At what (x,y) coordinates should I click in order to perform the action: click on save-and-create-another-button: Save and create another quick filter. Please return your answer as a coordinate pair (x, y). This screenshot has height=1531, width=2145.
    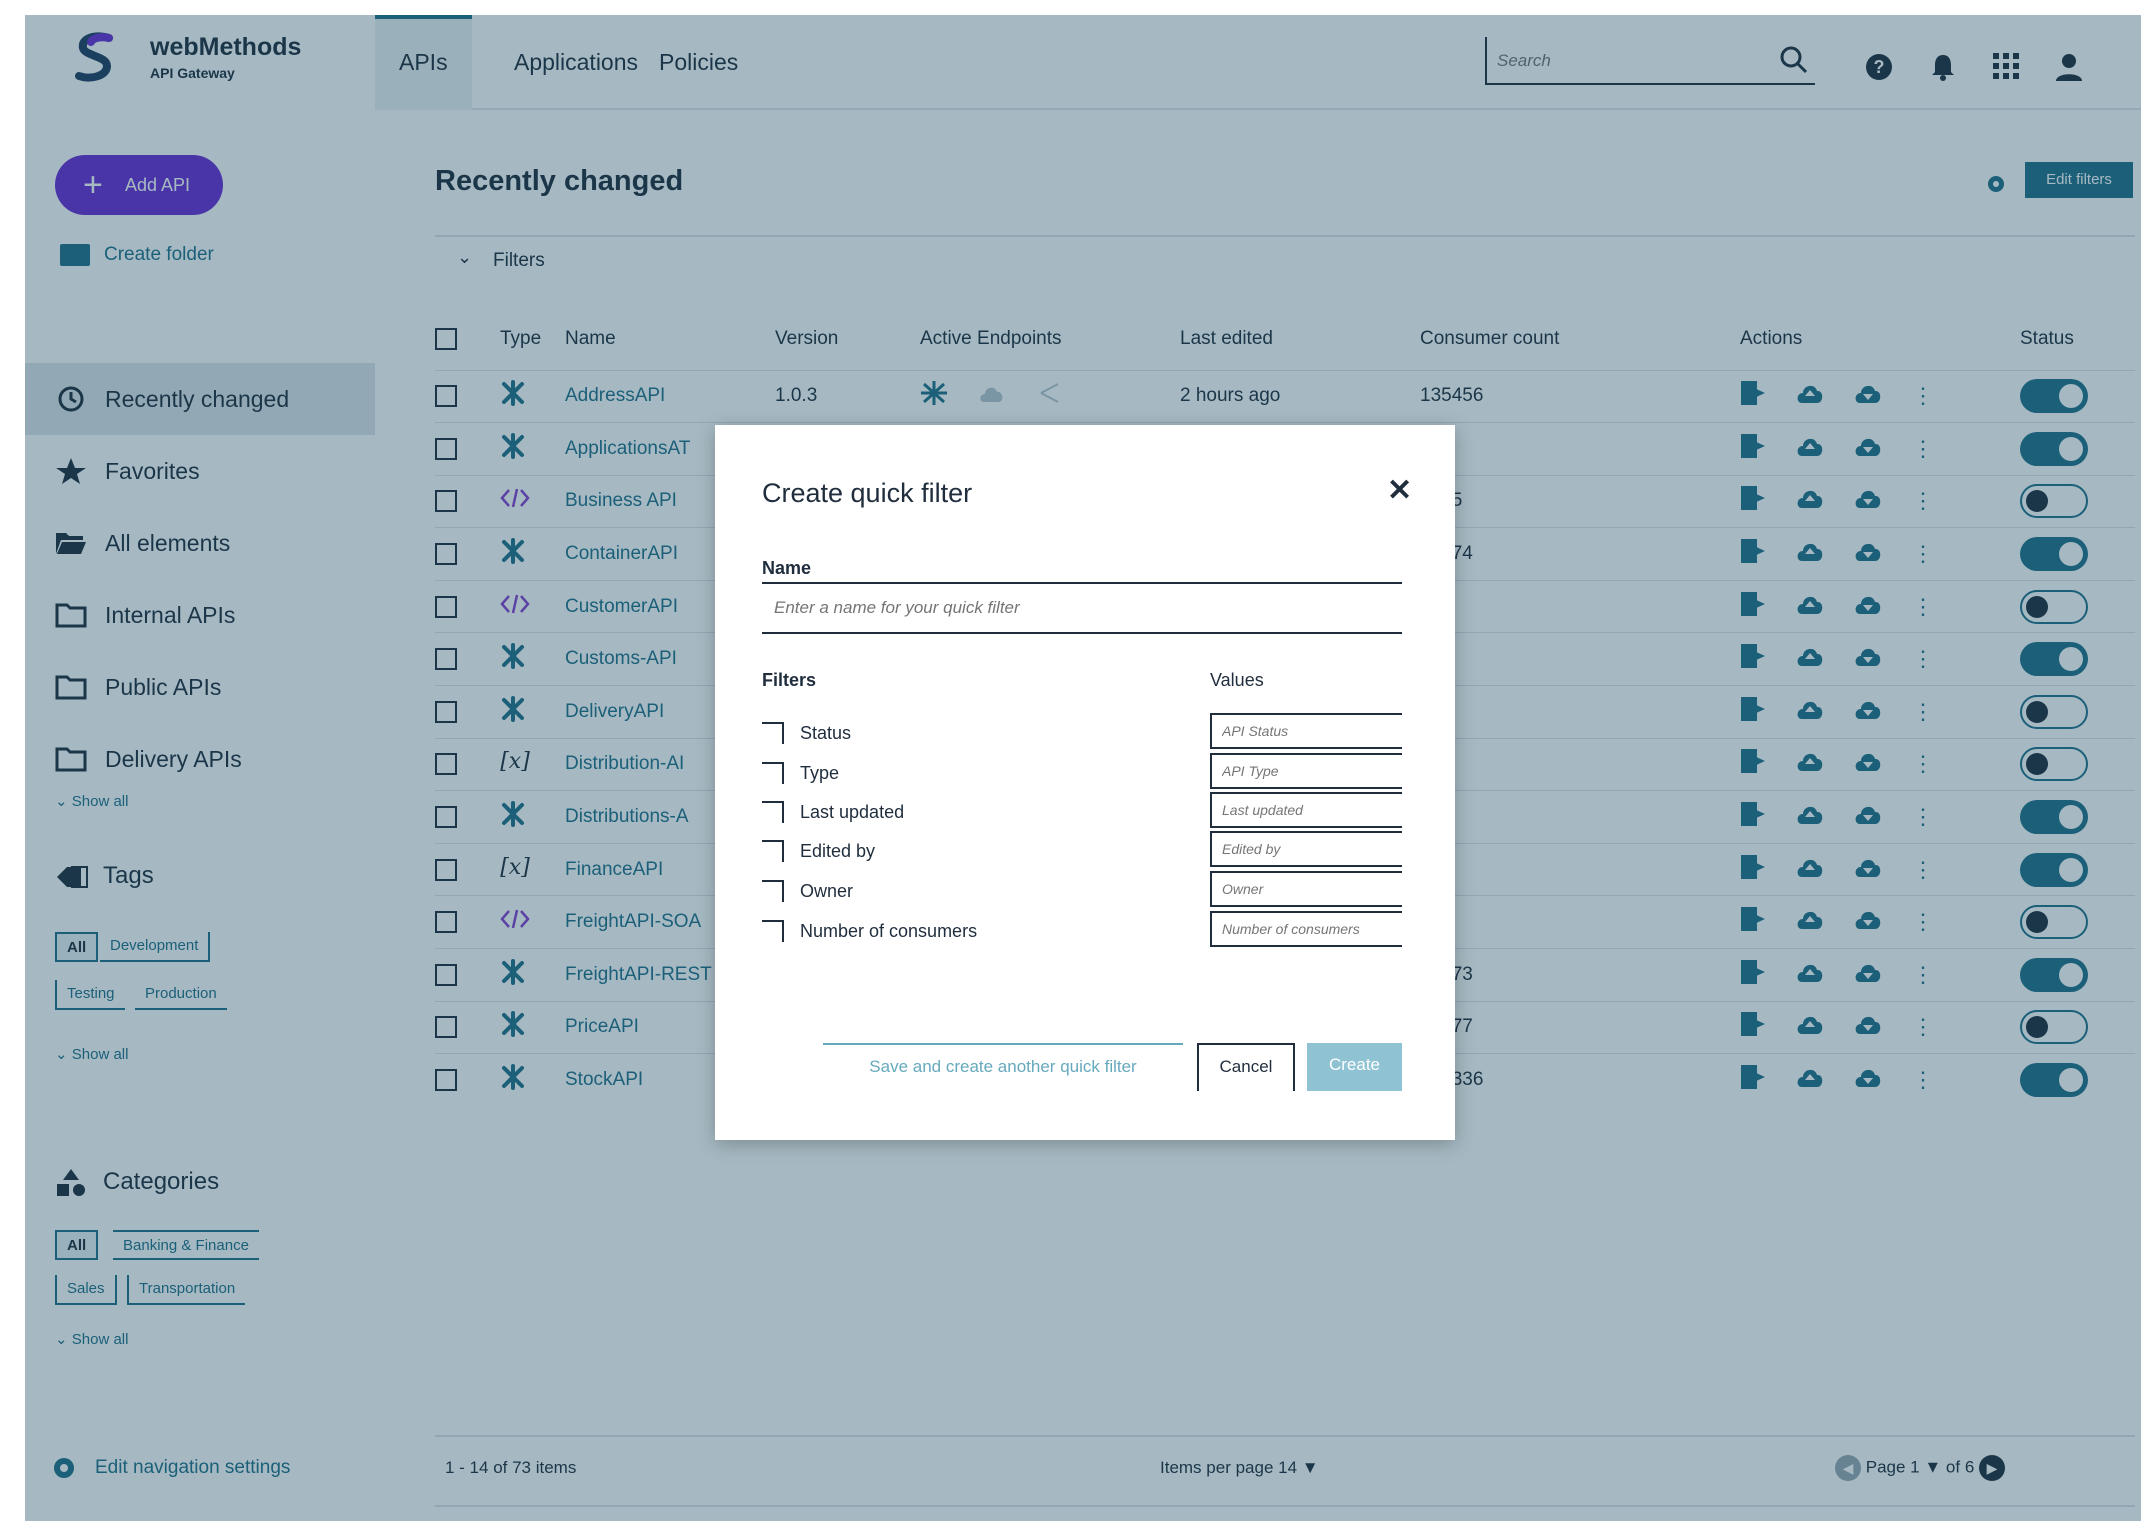
    Looking at the image, I should click on (1003, 1067).